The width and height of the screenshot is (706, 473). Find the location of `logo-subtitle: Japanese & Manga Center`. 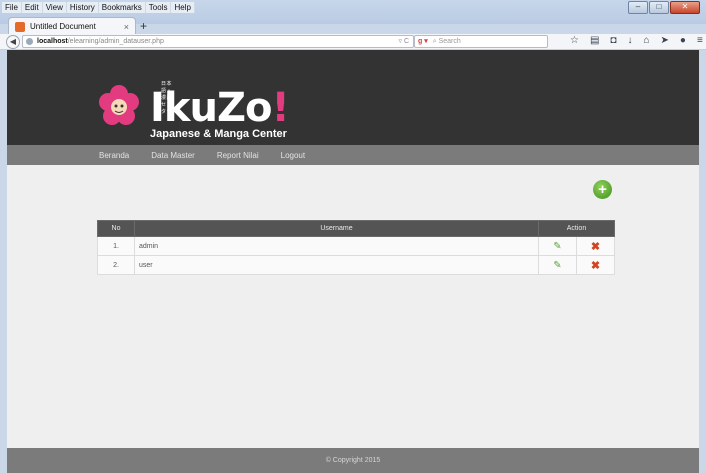

logo-subtitle: Japanese & Manga Center is located at coordinates (218, 134).